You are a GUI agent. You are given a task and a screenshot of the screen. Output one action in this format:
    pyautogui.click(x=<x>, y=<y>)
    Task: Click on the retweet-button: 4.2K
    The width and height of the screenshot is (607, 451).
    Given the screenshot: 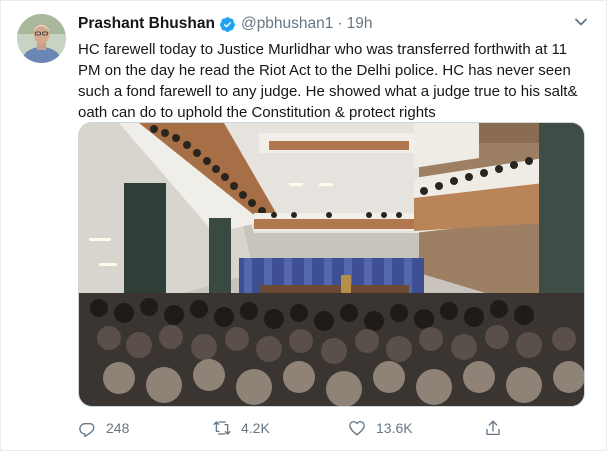 What is the action you would take?
    pyautogui.click(x=241, y=428)
    